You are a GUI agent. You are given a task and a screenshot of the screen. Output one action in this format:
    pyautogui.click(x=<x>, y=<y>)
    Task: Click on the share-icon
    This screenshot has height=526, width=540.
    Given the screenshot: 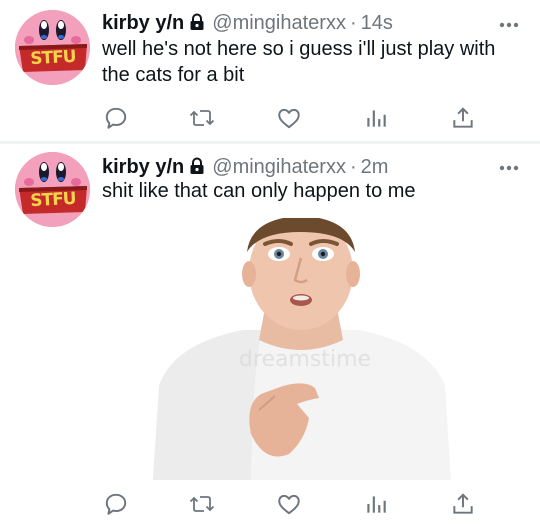 What is the action you would take?
    pyautogui.click(x=463, y=504)
    